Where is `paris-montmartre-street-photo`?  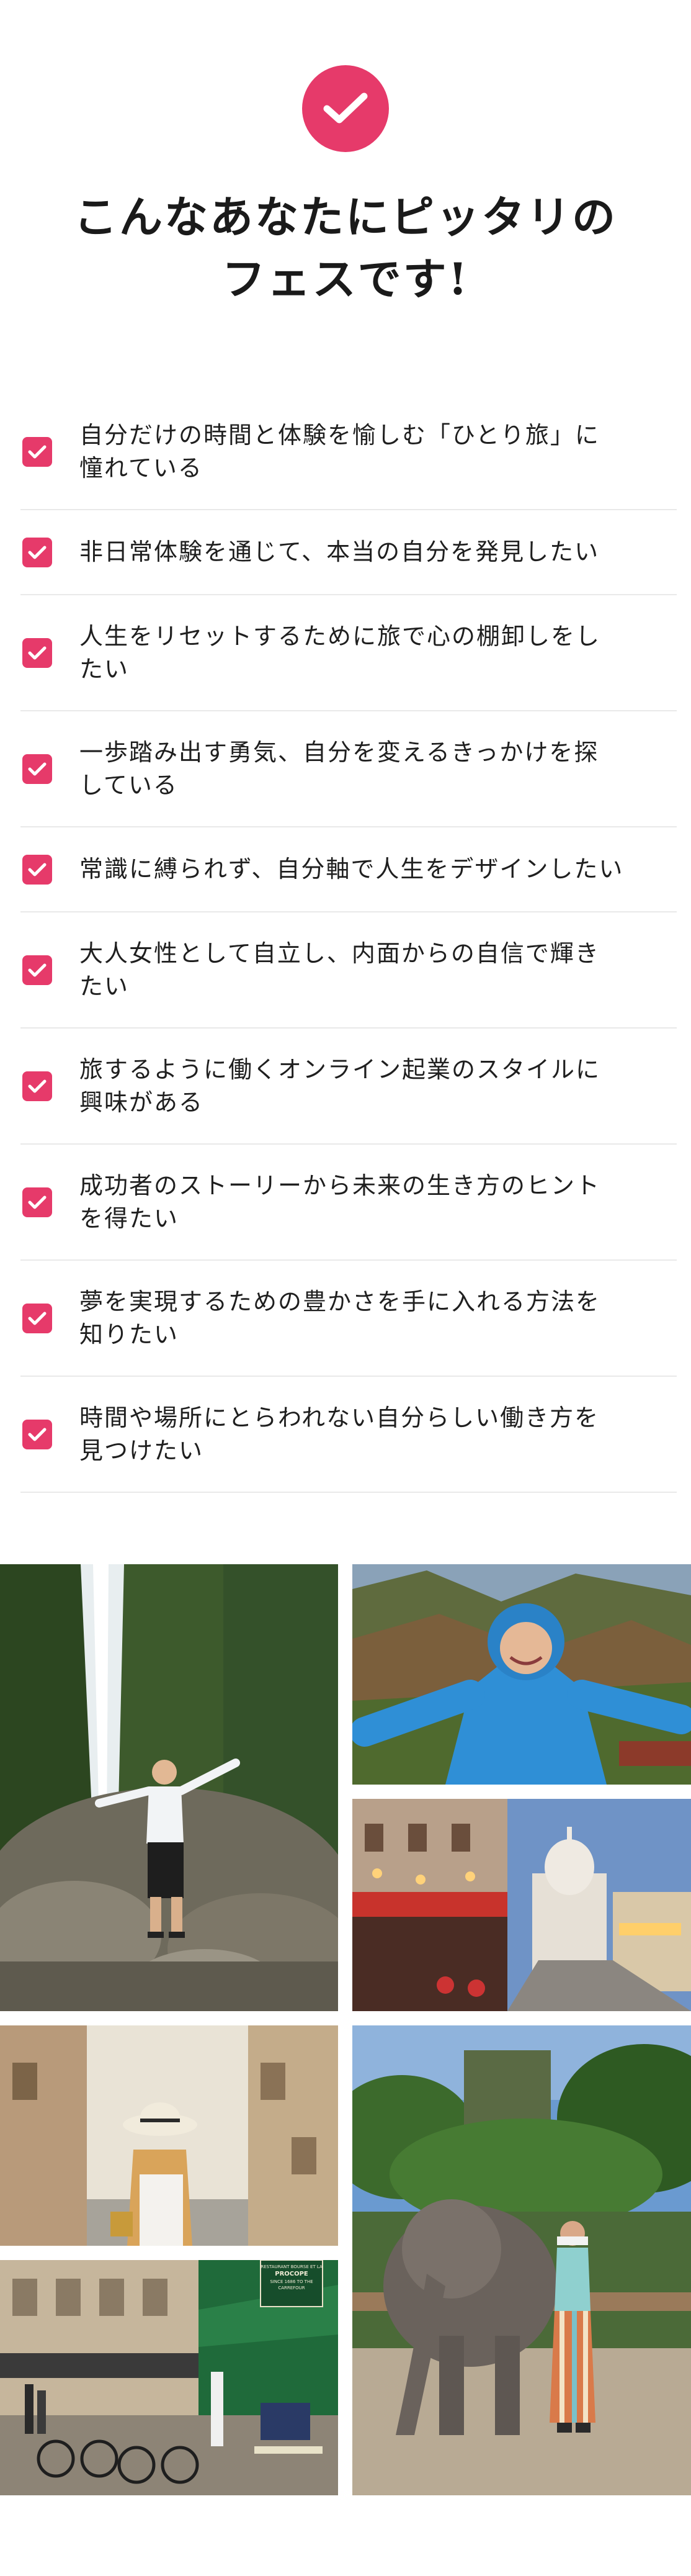
paris-montmartre-street-photo is located at coordinates (521, 1905).